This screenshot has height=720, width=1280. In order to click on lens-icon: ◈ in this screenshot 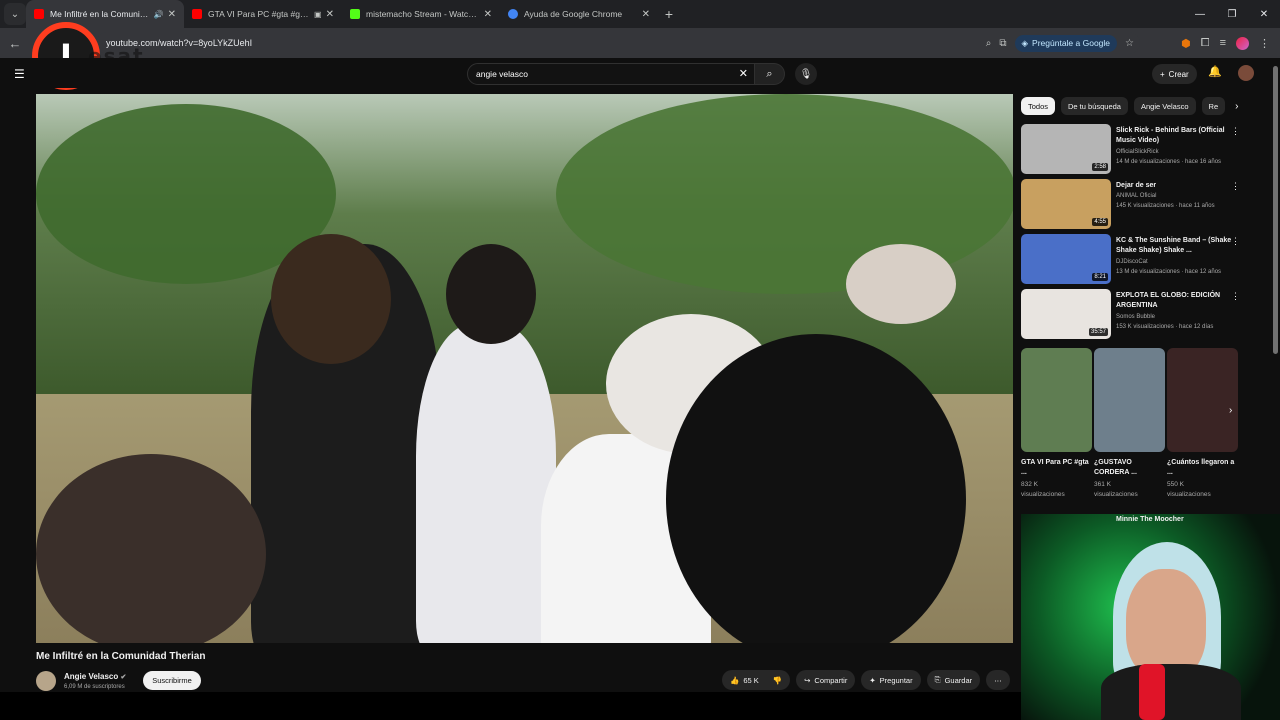, I will do `click(1025, 42)`.